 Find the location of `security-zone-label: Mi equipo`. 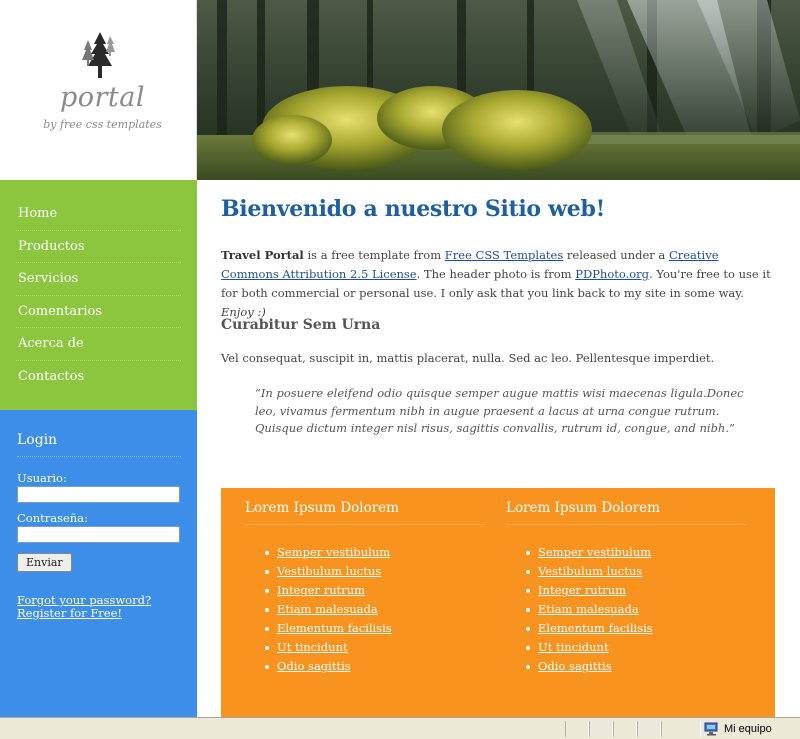

security-zone-label: Mi equipo is located at coordinates (748, 729).